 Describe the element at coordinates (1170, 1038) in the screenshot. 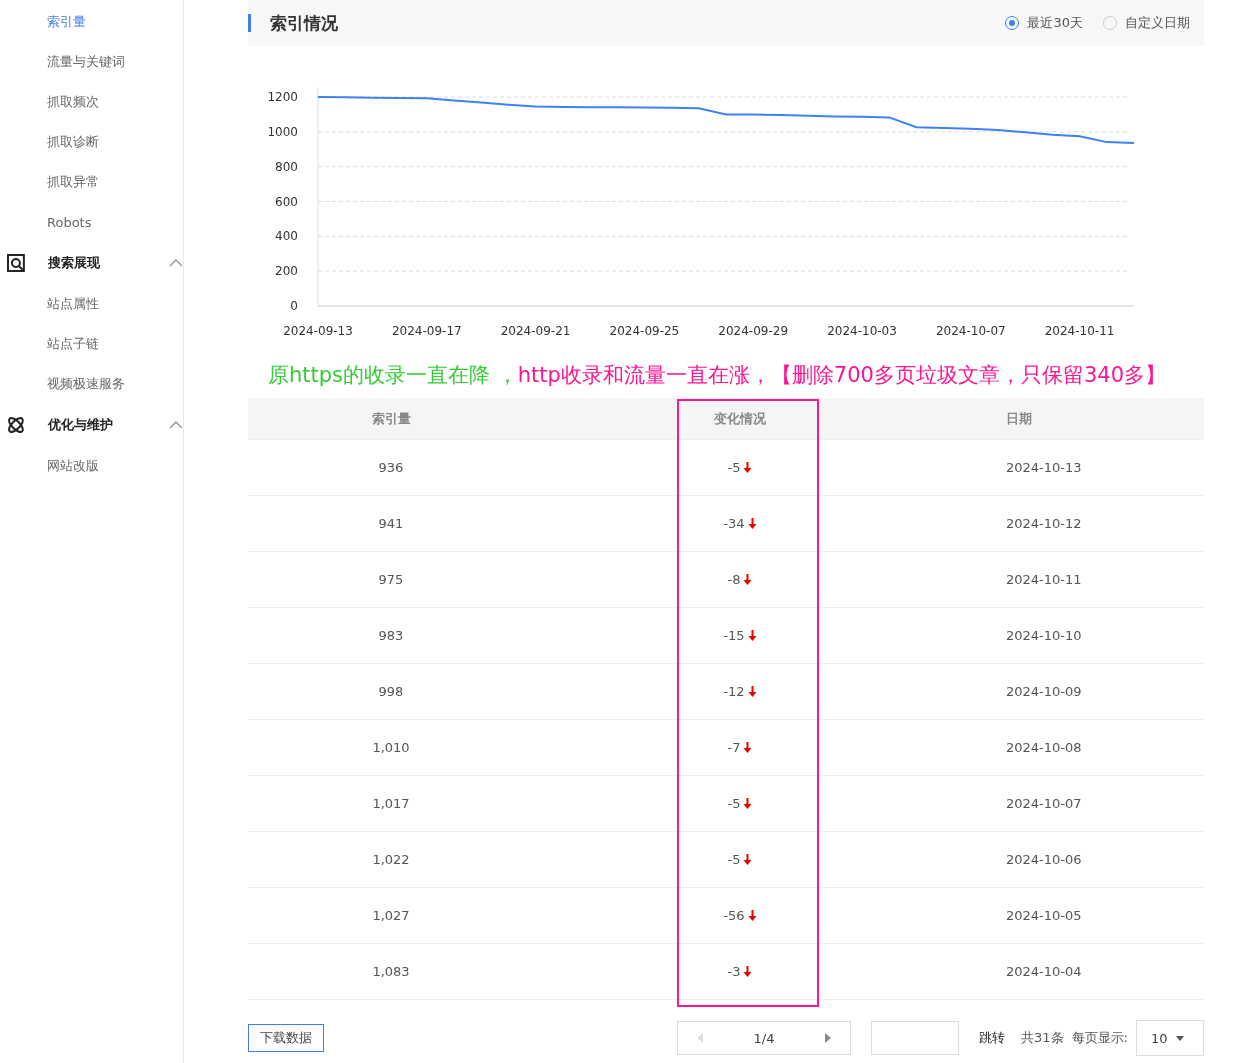

I see `page-size-select: 10` at that location.